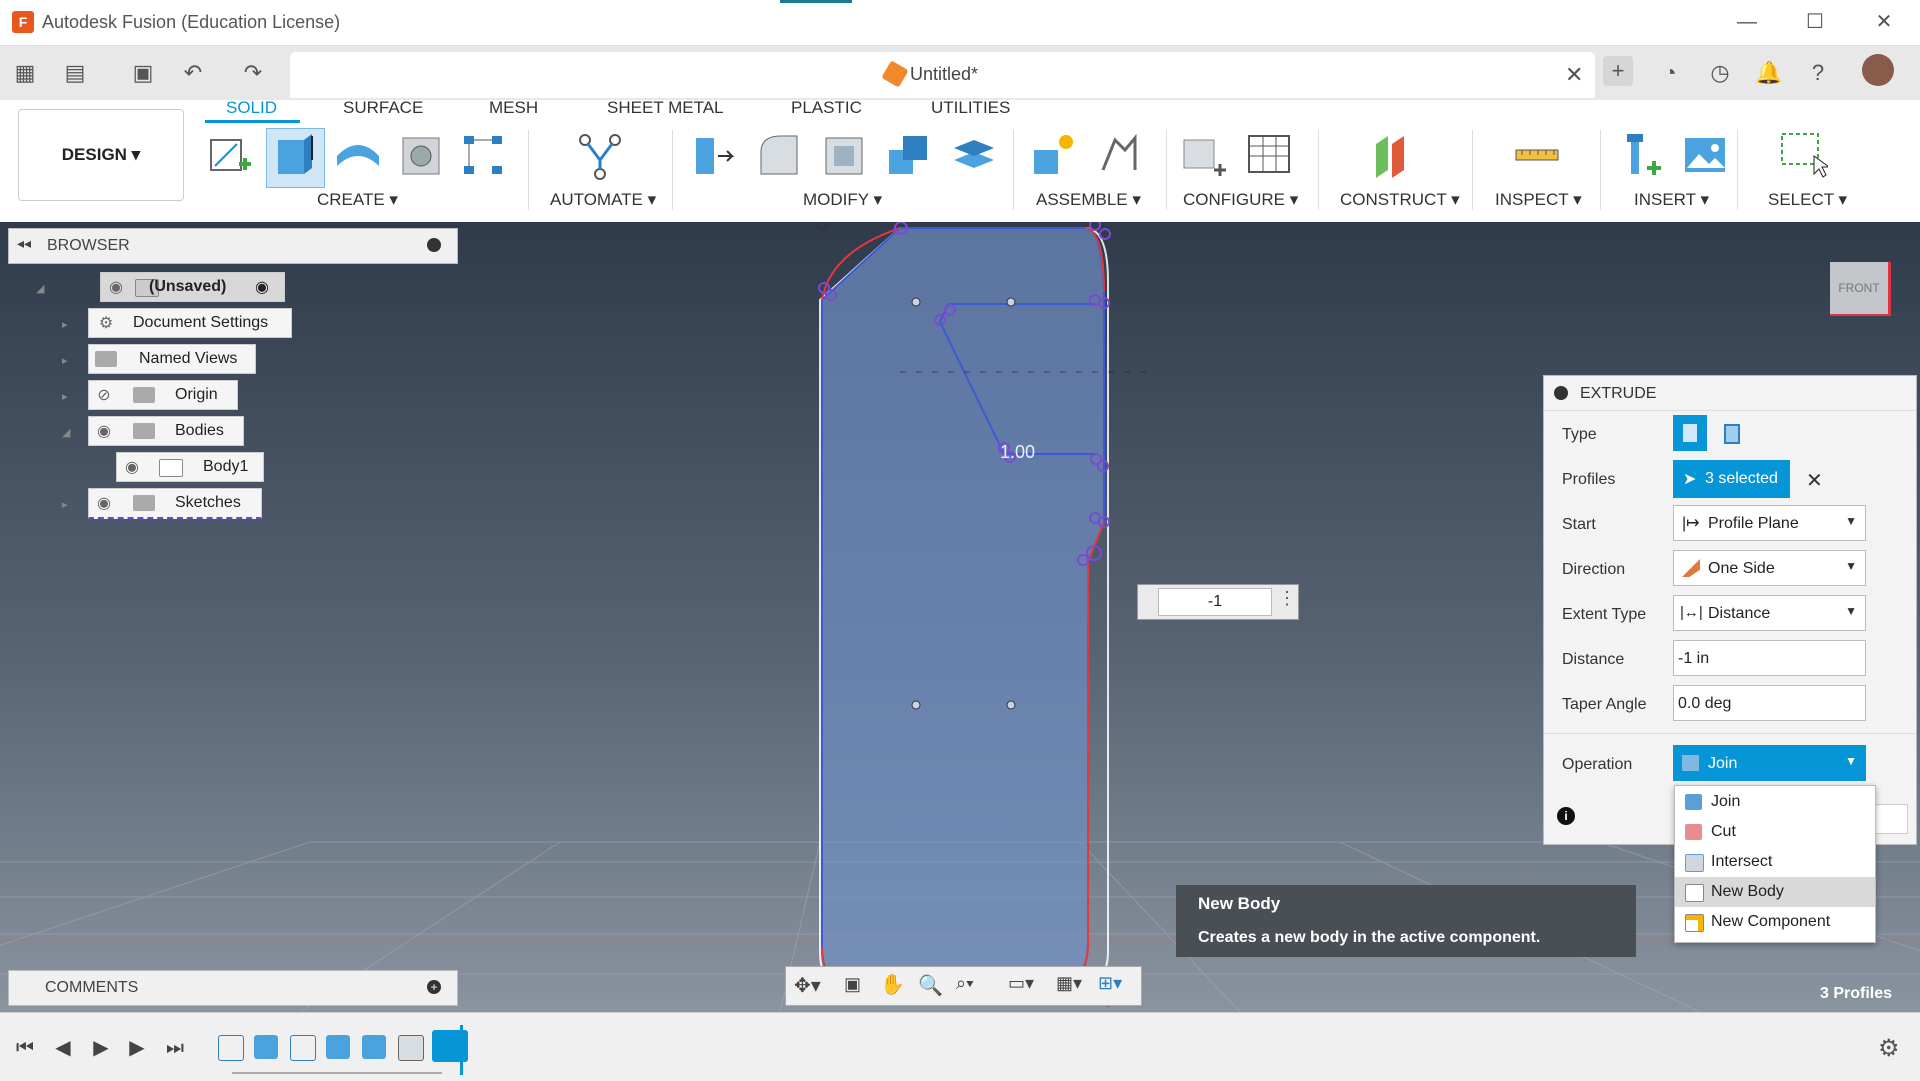  What do you see at coordinates (1561, 393) in the screenshot?
I see `collapse-dialog-icon` at bounding box center [1561, 393].